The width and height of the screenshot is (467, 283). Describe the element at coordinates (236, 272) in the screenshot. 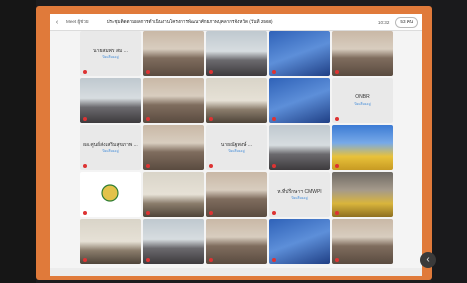

I see `bottom-bar` at that location.